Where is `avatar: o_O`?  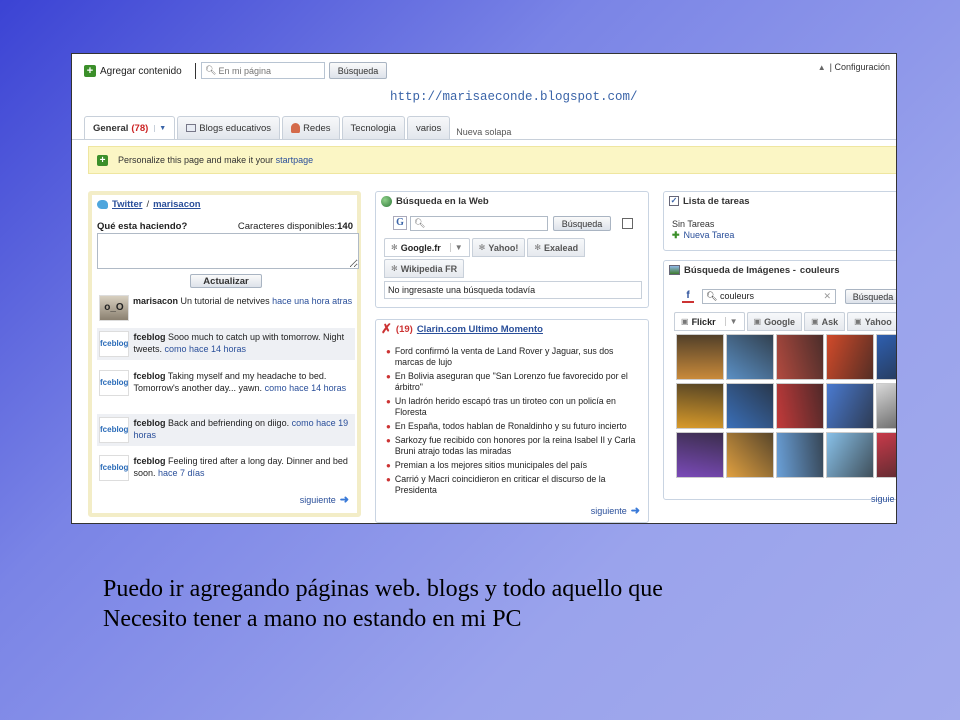
avatar: o_O is located at coordinates (114, 308).